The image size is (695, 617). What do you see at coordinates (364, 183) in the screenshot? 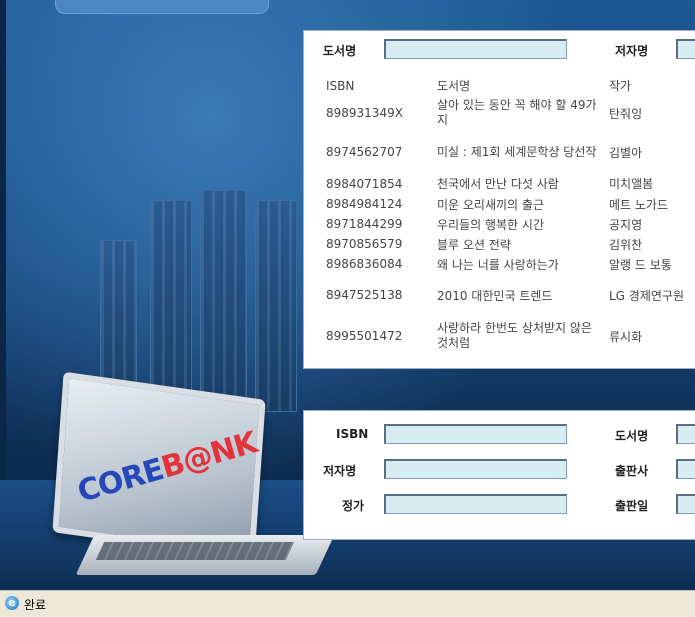
I see `cell-isbn: 8984071854` at bounding box center [364, 183].